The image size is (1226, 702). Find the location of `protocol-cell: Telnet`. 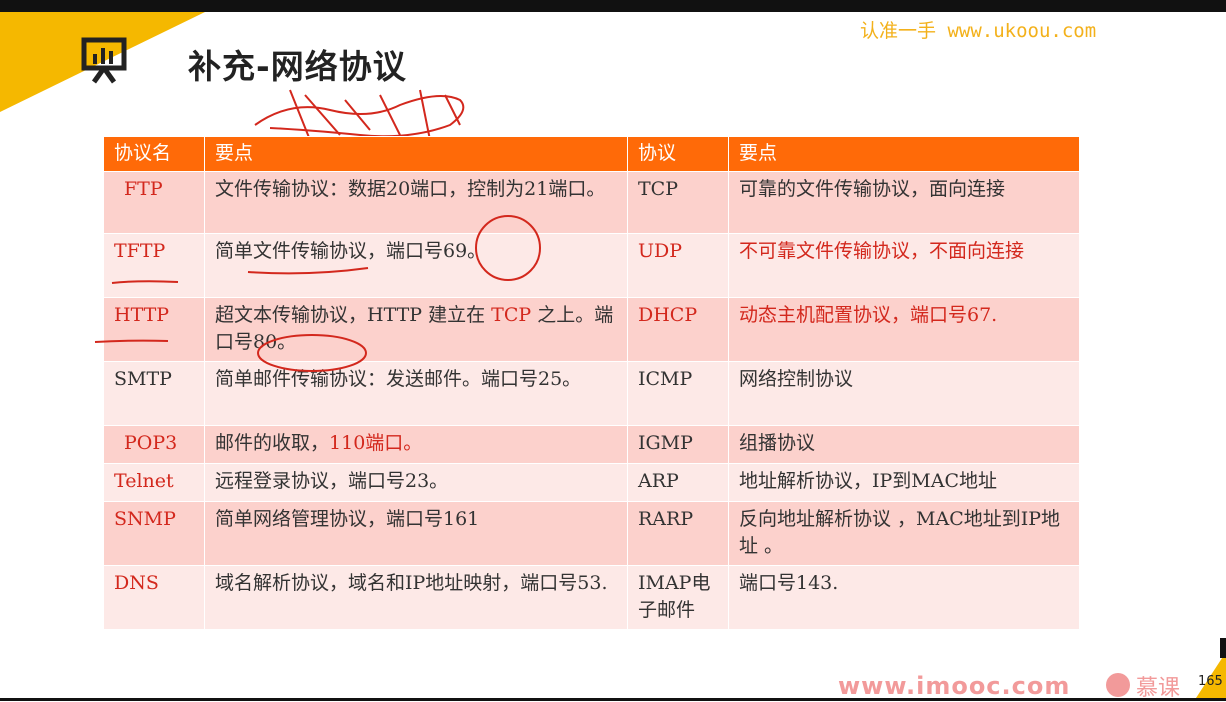

protocol-cell: Telnet is located at coordinates (154, 482).